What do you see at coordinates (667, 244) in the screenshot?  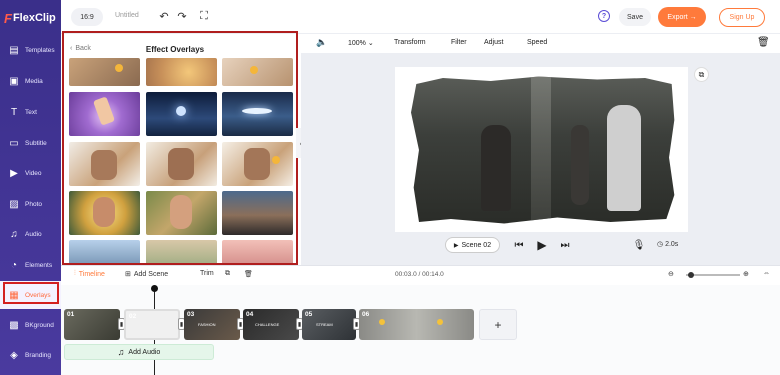 I see `scene-duration: ◷ 2.0s` at bounding box center [667, 244].